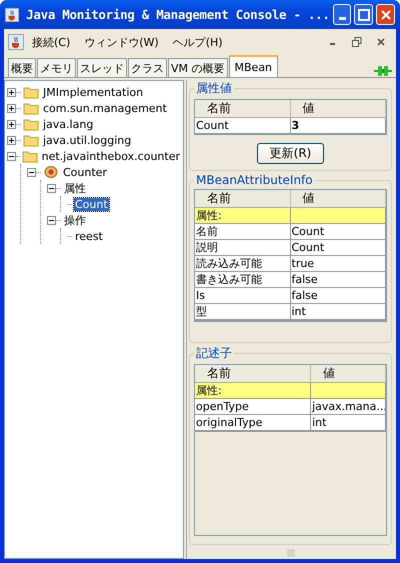 This screenshot has height=563, width=400. I want to click on menu-item: ヘルプ(H), so click(197, 42).